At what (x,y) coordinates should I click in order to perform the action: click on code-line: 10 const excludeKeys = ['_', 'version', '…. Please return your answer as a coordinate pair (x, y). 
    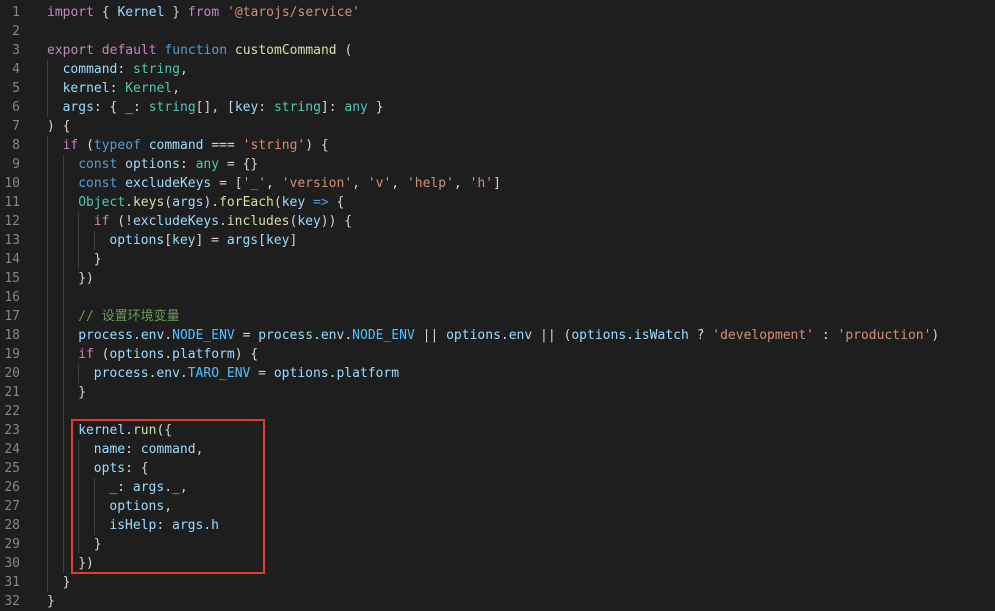
    Looking at the image, I should click on (497, 183).